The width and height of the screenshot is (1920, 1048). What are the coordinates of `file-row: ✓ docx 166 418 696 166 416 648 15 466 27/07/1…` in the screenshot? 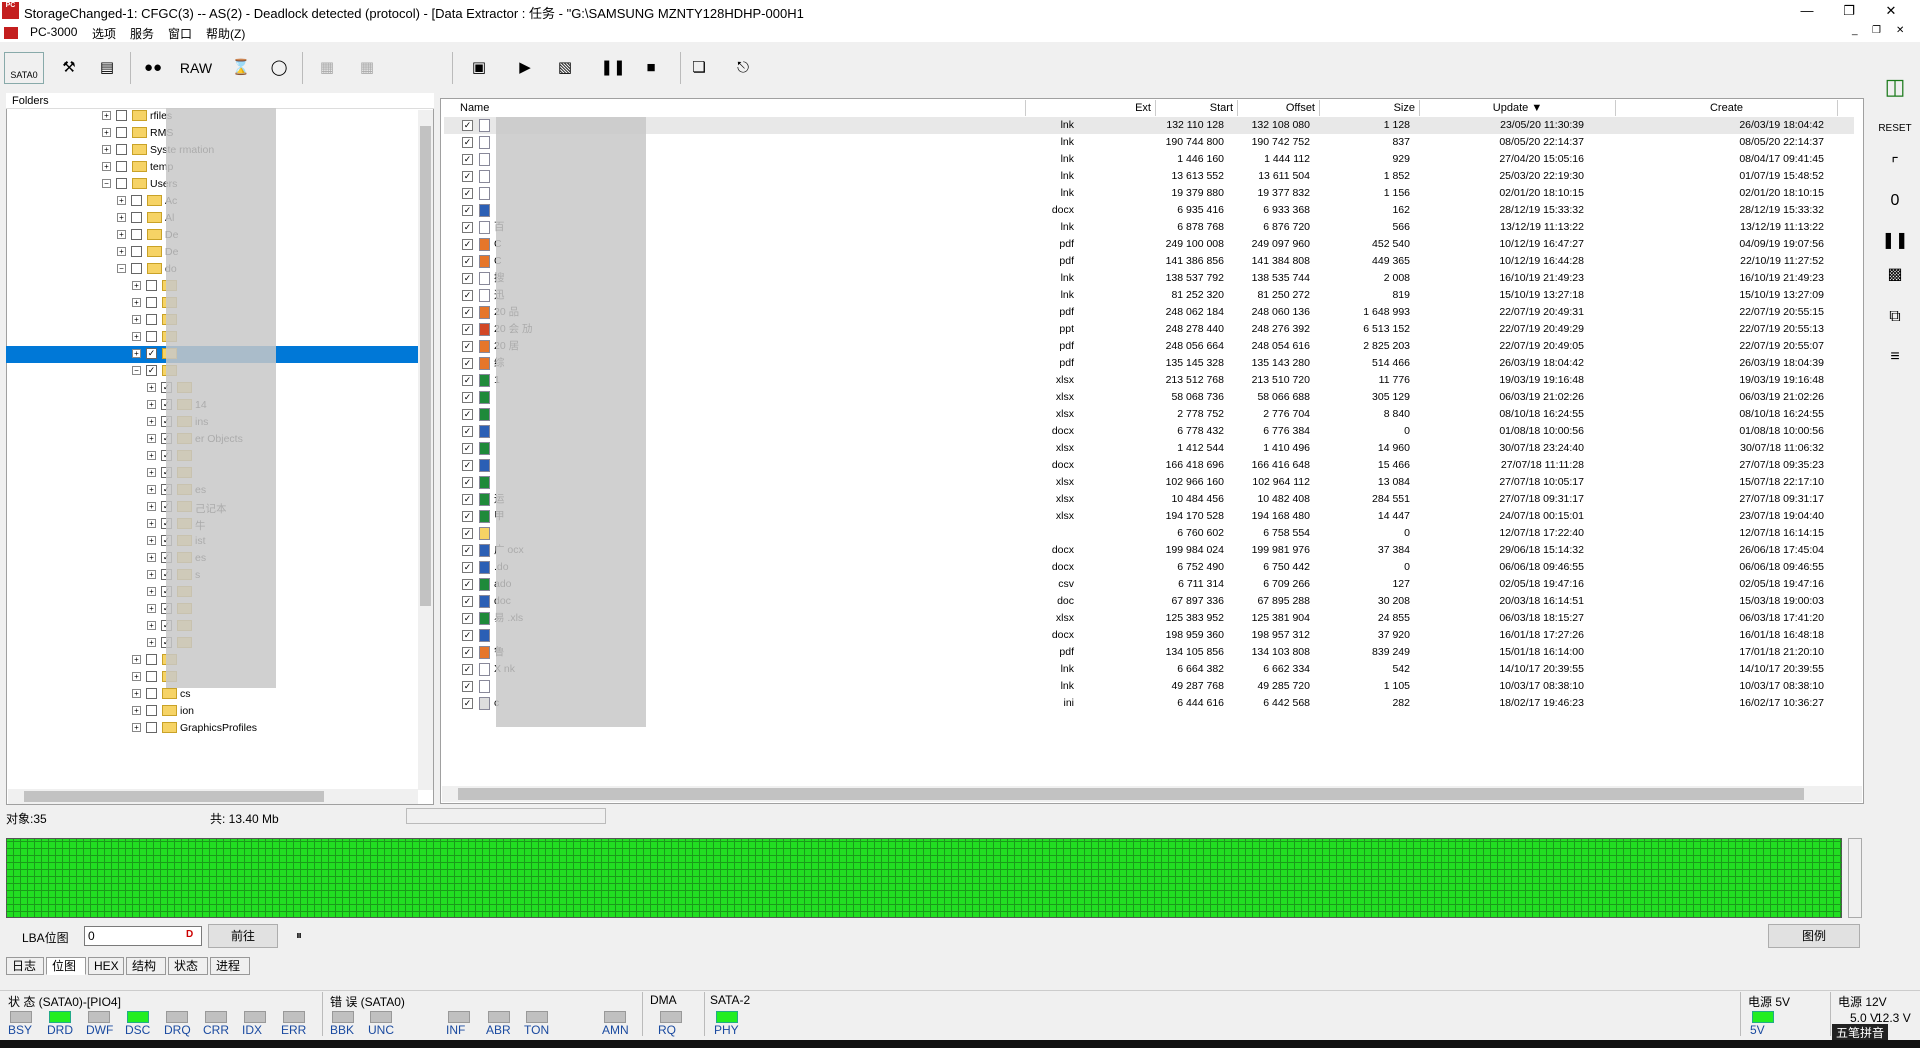 It's located at (1149, 465).